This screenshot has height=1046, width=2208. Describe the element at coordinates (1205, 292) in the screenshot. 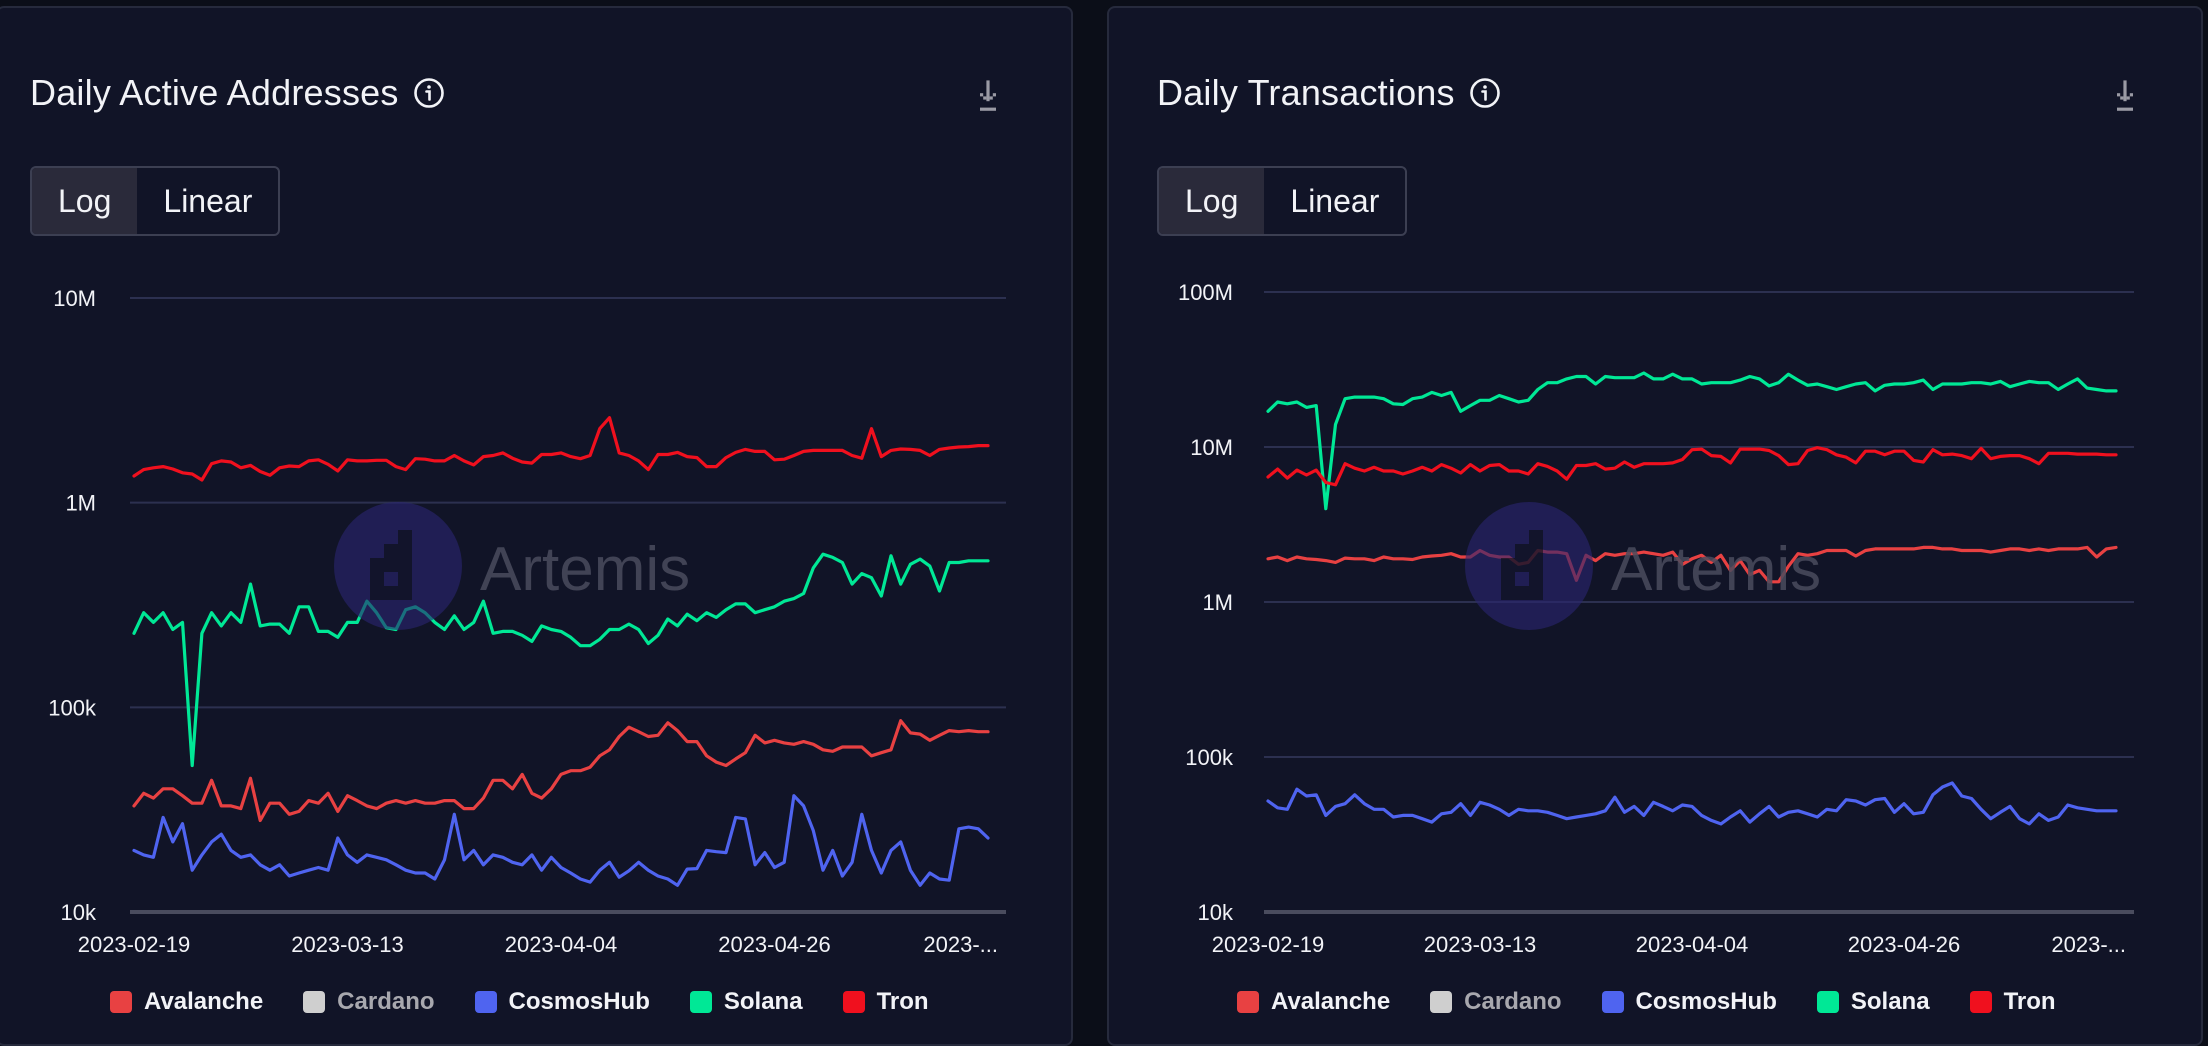

I see `y-tick-label: 100M` at that location.